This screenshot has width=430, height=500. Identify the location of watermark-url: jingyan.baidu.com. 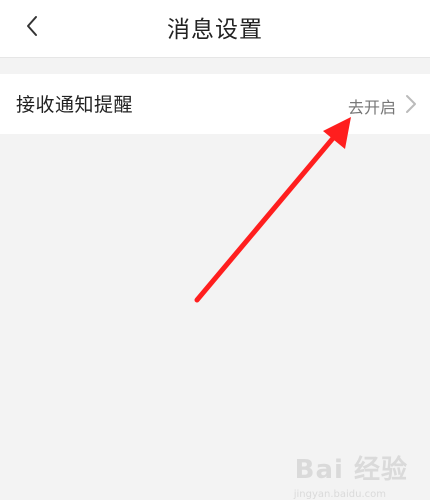
(339, 494).